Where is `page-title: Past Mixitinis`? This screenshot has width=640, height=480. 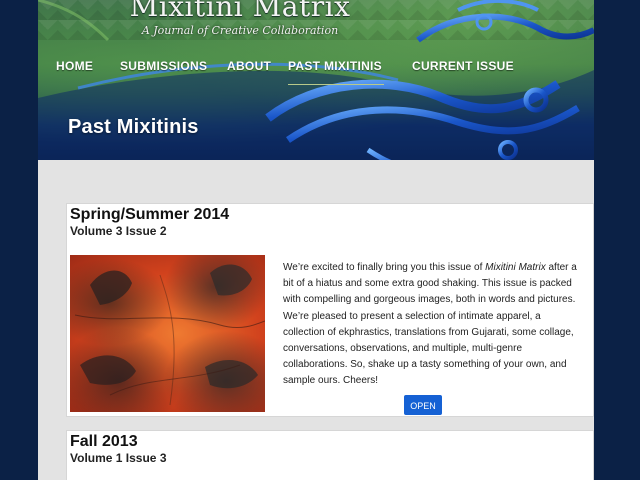 page-title: Past Mixitinis is located at coordinates (133, 127).